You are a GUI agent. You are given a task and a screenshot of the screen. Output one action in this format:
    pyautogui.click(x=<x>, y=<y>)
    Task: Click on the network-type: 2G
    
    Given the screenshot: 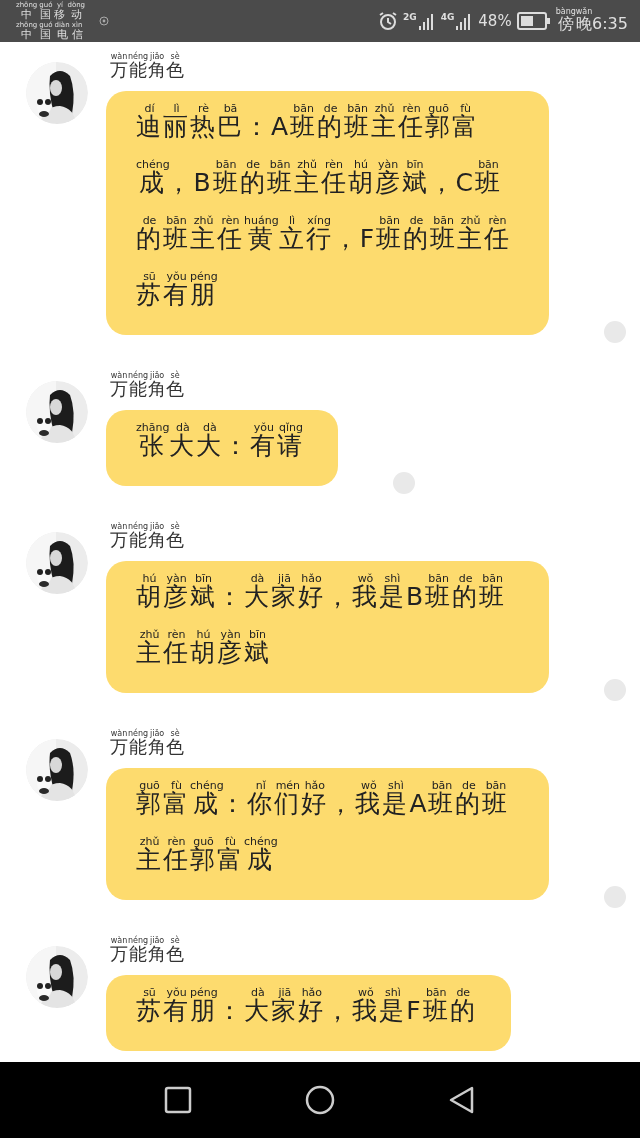 What is the action you would take?
    pyautogui.click(x=410, y=17)
    